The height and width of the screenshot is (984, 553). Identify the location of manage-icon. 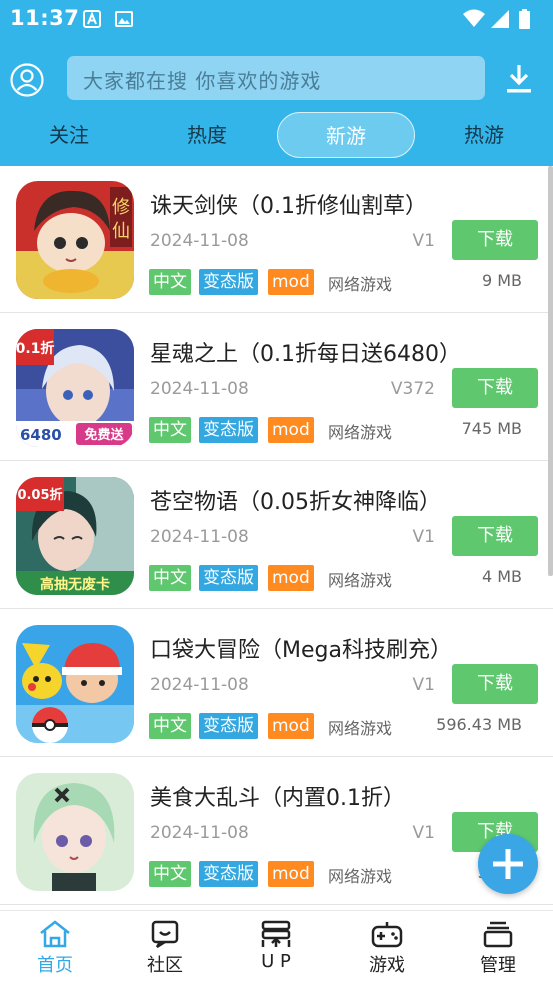
(498, 934).